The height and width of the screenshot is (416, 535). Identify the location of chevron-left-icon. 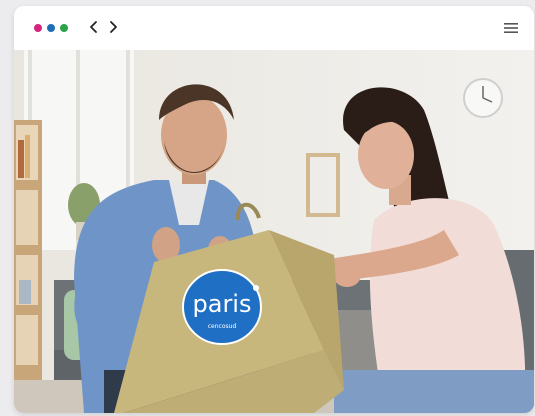
(93, 27).